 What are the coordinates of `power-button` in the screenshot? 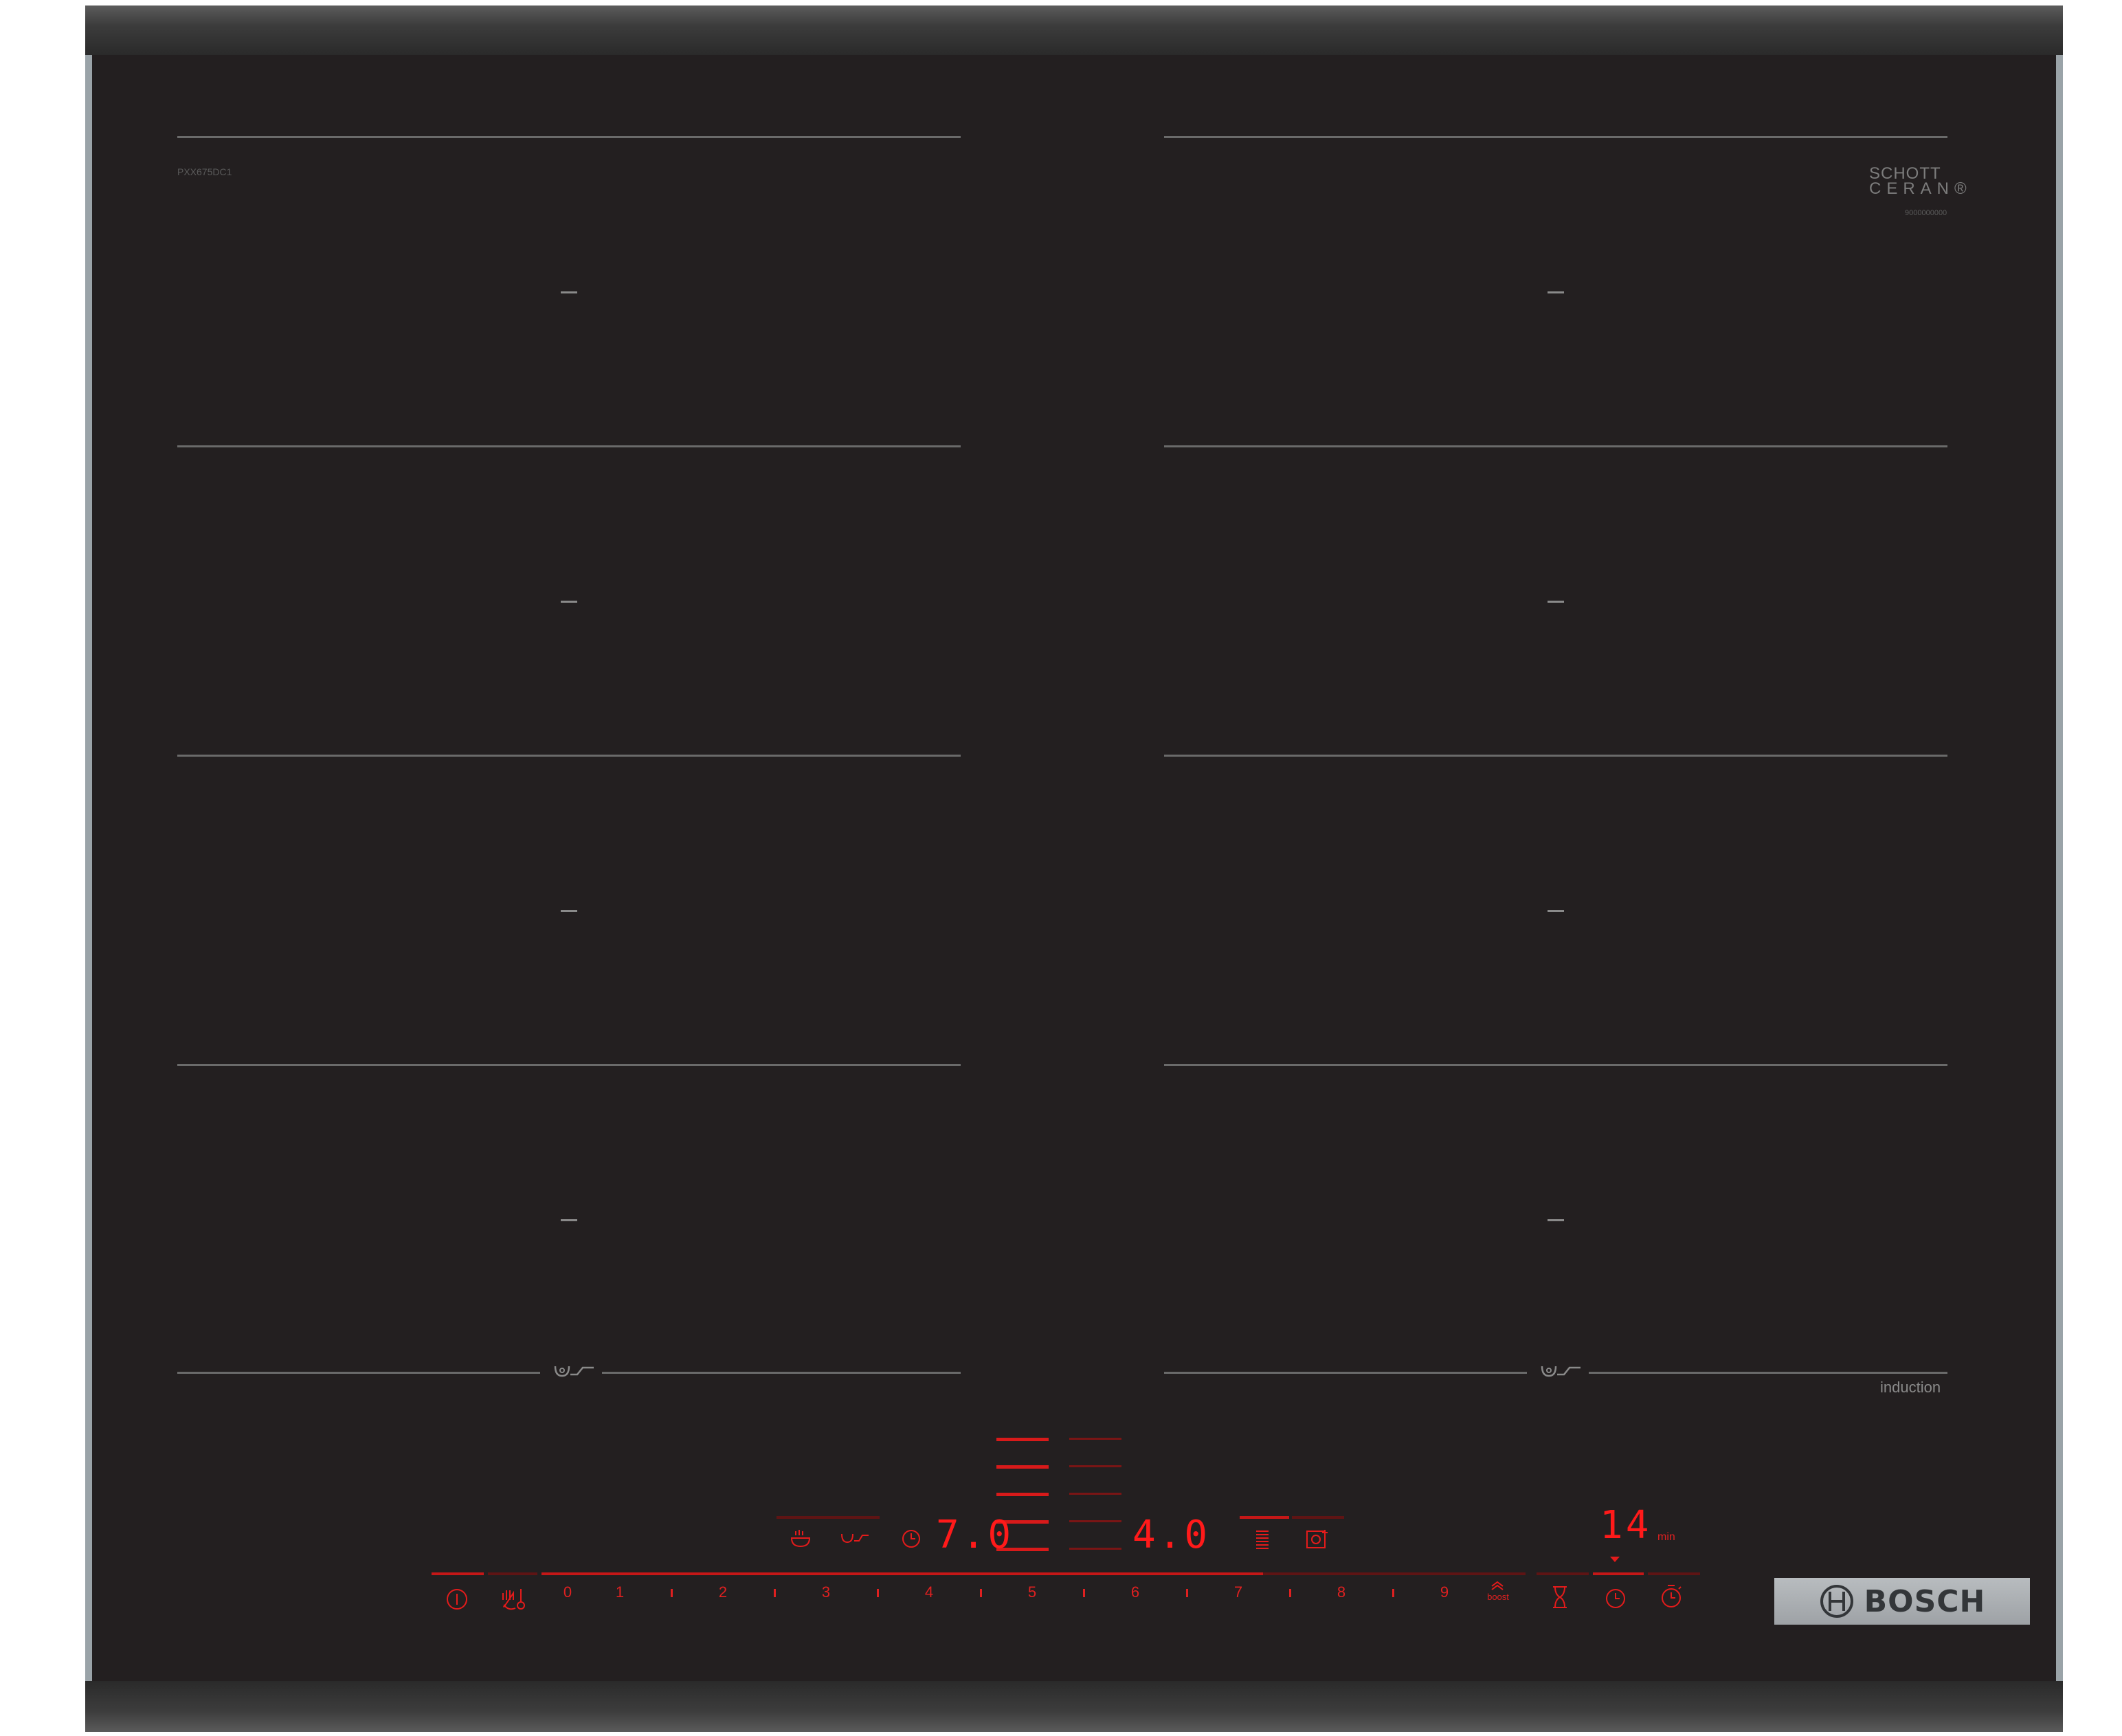 It's located at (457, 1599).